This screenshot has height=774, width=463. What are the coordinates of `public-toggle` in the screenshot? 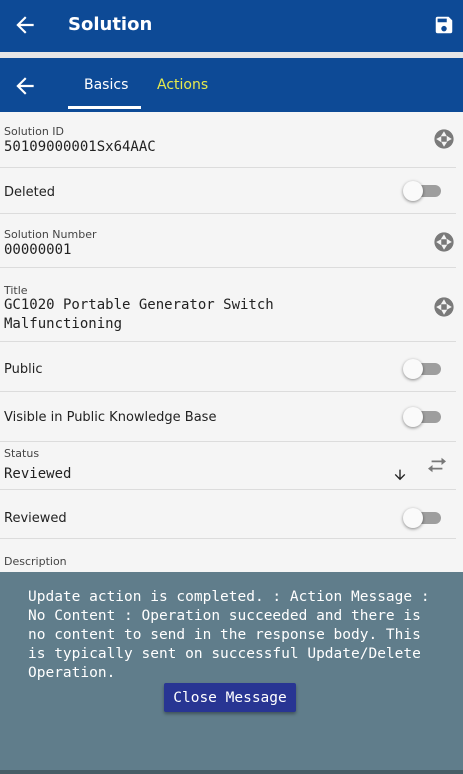 It's located at (422, 369).